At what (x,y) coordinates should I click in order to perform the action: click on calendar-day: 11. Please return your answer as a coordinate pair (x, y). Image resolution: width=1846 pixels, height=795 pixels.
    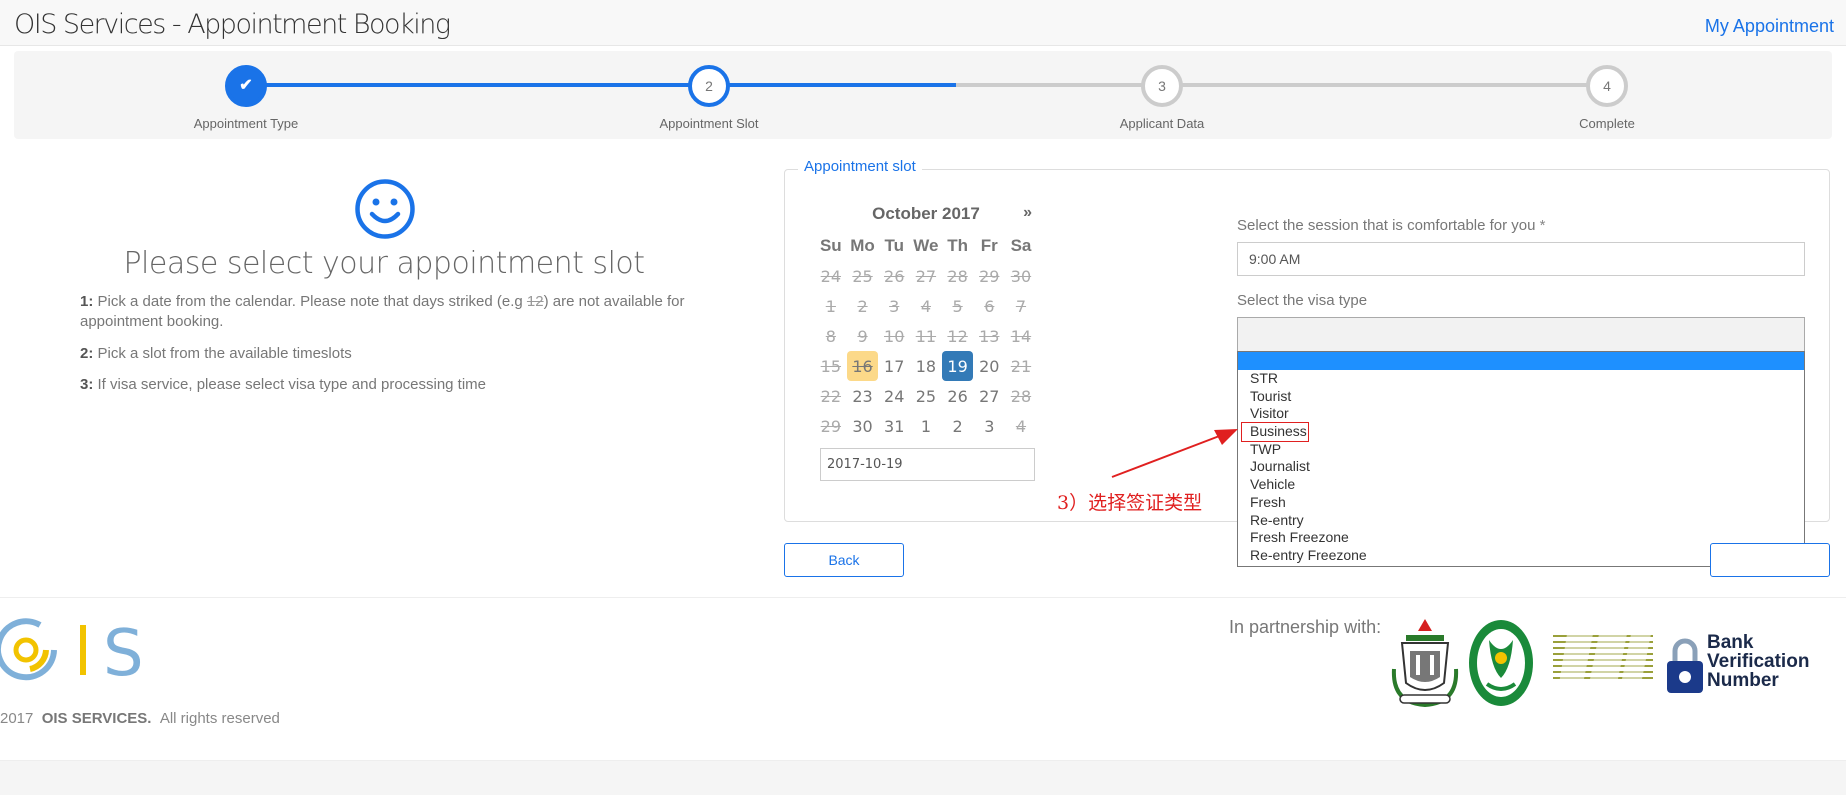
    Looking at the image, I should click on (926, 336).